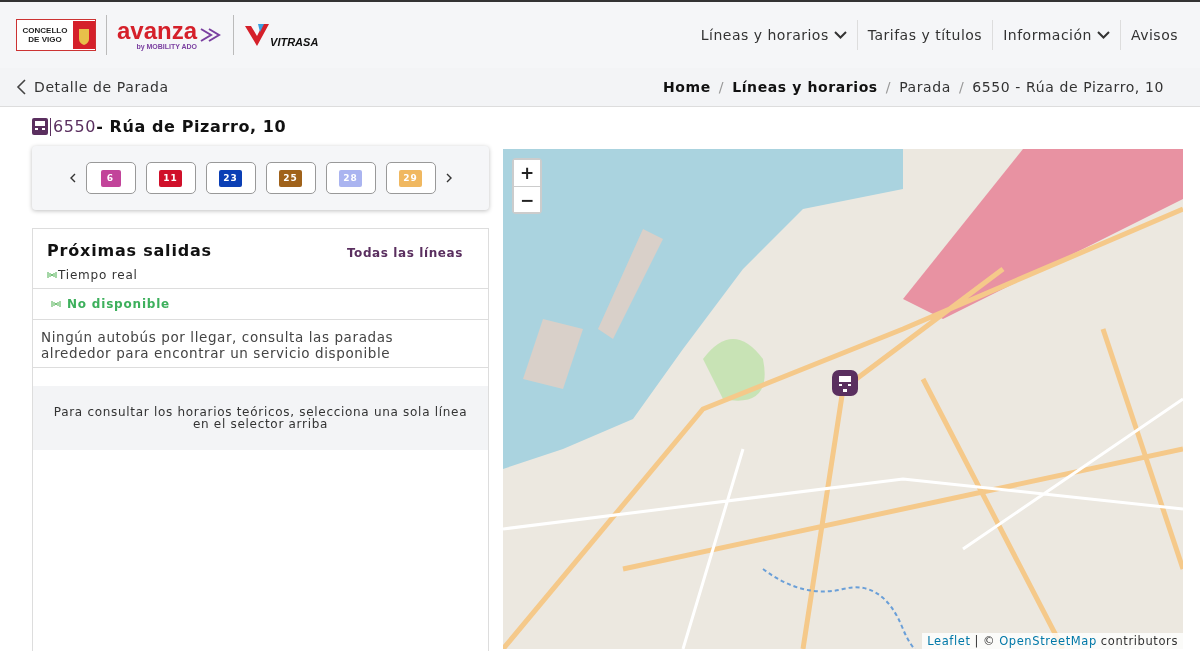  What do you see at coordinates (448, 178) in the screenshot?
I see `chevron-right-icon` at bounding box center [448, 178].